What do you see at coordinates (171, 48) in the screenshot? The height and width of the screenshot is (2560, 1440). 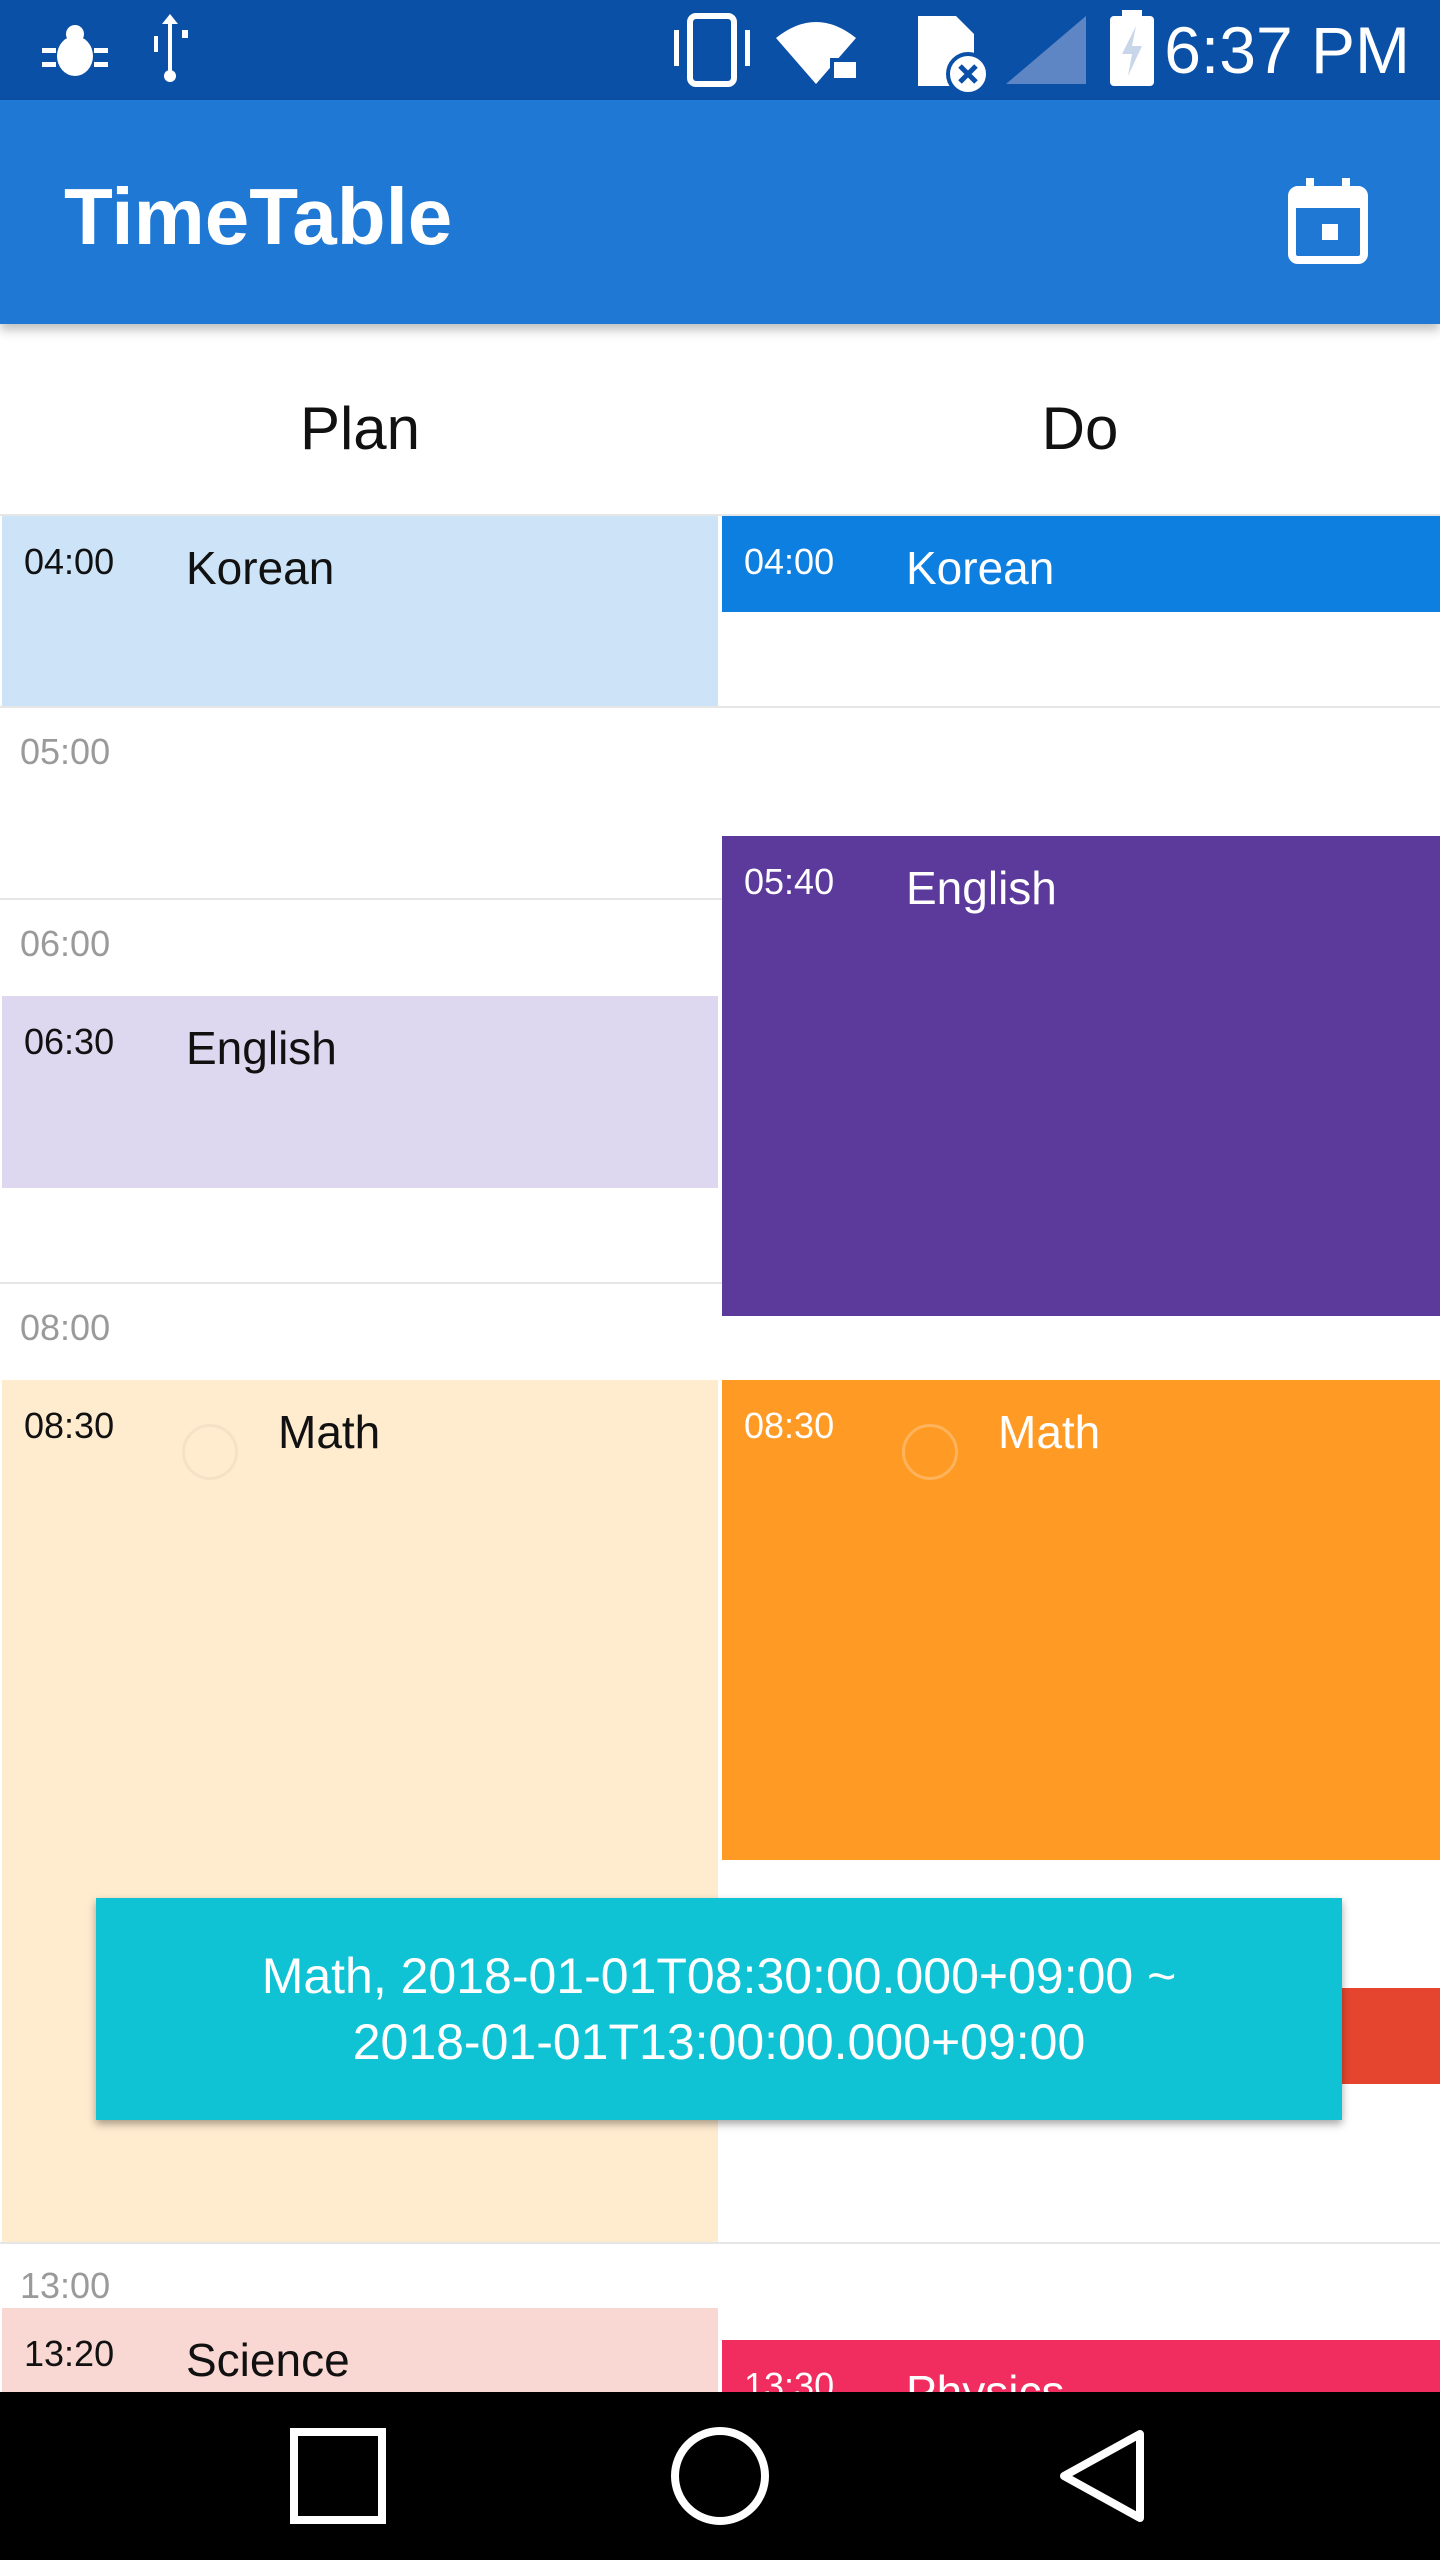 I see `usb-icon` at bounding box center [171, 48].